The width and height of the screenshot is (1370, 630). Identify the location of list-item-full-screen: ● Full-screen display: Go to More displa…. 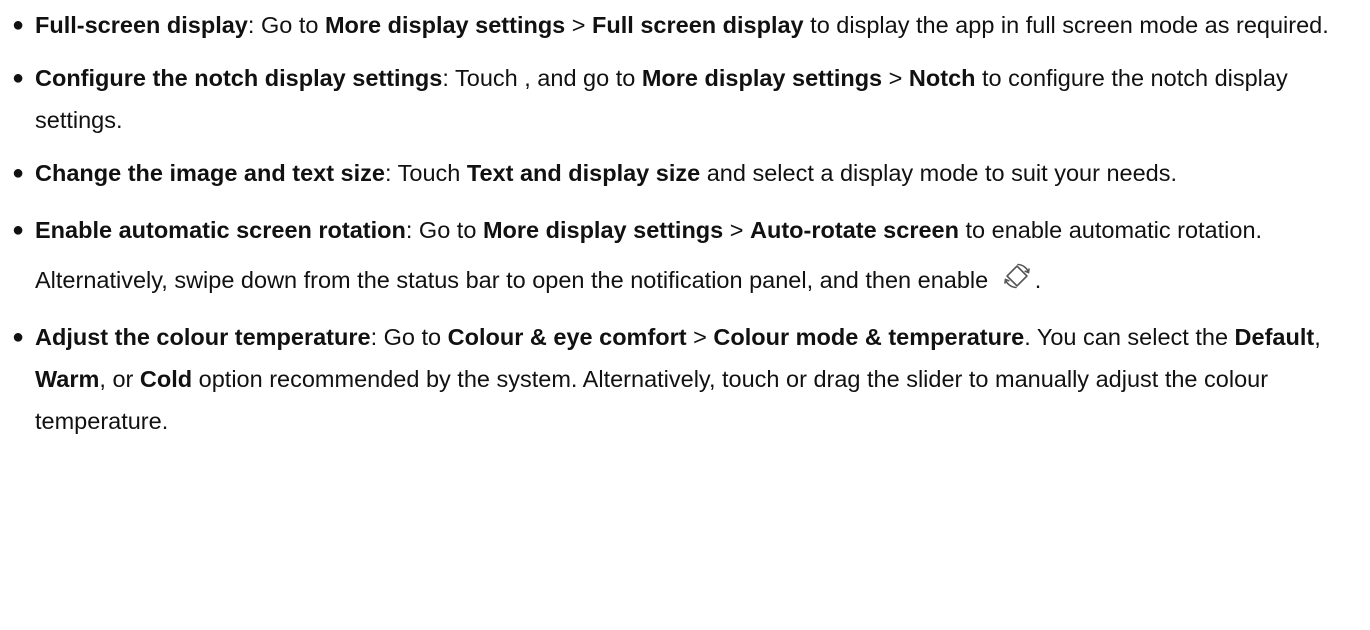
(686, 25).